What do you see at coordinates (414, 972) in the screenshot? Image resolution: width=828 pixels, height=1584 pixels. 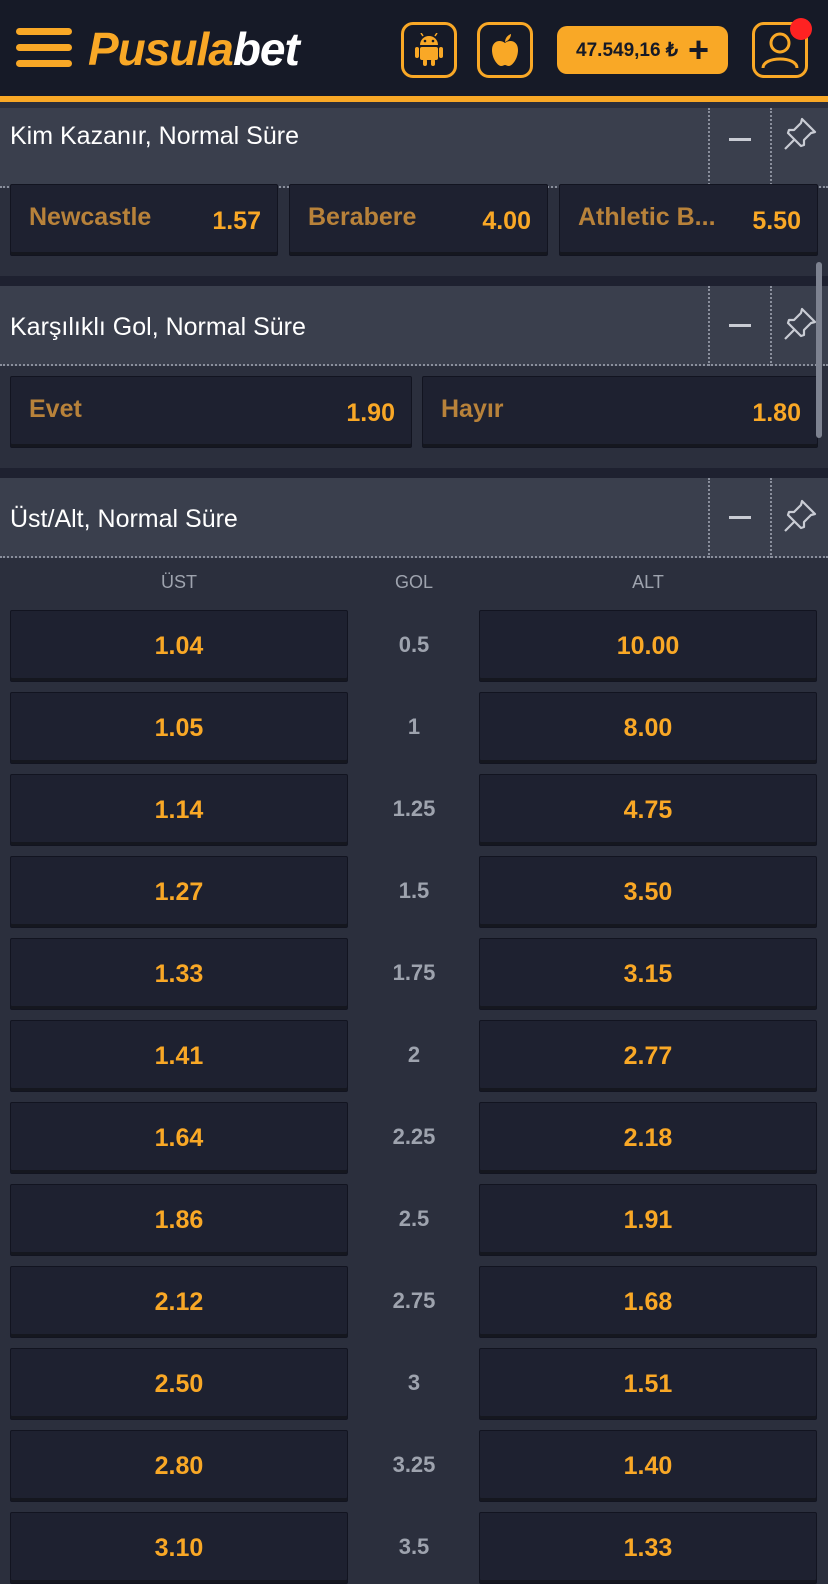 I see `goal-line-label: 1.75` at bounding box center [414, 972].